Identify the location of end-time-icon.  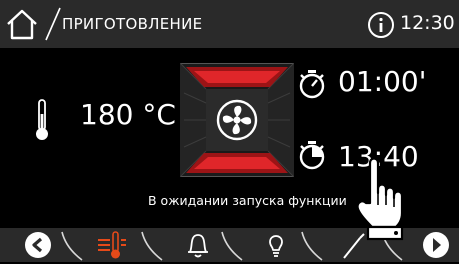
(312, 155).